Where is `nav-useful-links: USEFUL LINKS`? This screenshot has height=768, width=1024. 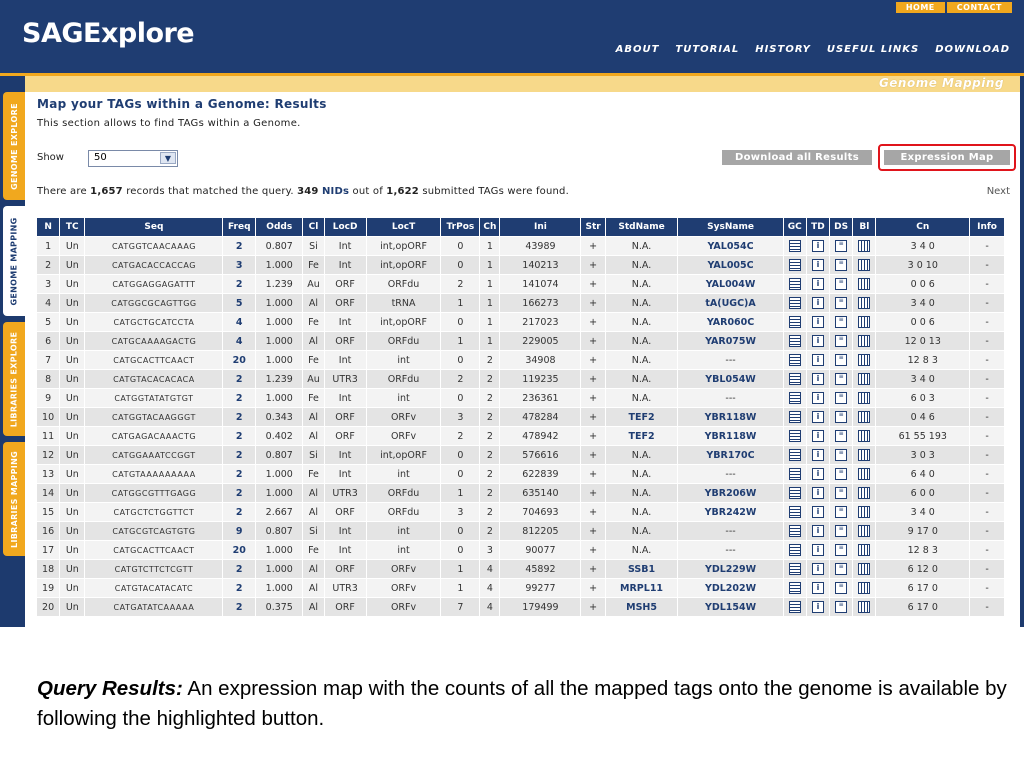 nav-useful-links: USEFUL LINKS is located at coordinates (873, 49).